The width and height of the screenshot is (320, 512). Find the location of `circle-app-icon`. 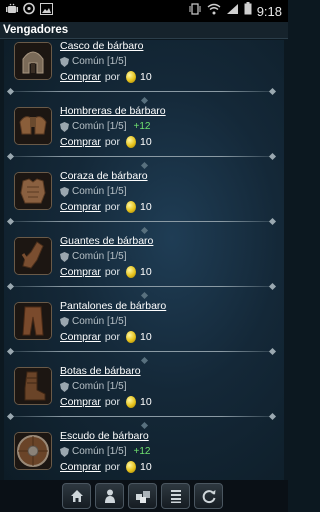

circle-app-icon is located at coordinates (29, 11).